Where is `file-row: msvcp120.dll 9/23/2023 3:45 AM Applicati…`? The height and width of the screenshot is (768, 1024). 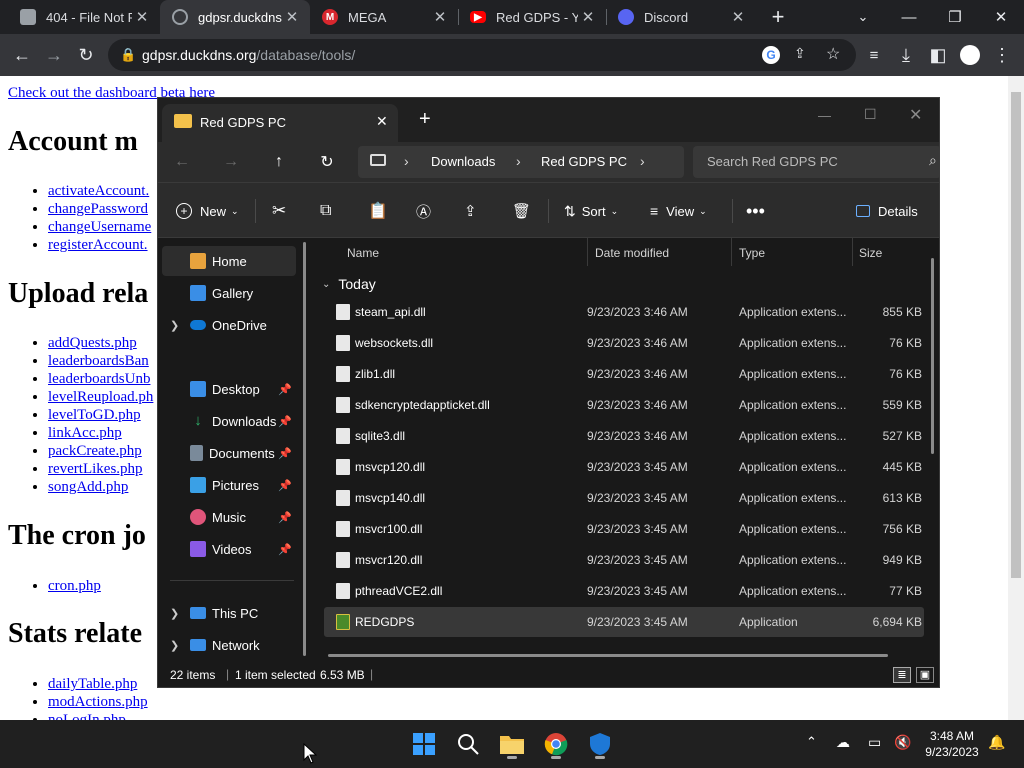 file-row: msvcp120.dll 9/23/2023 3:45 AM Applicati… is located at coordinates (624, 467).